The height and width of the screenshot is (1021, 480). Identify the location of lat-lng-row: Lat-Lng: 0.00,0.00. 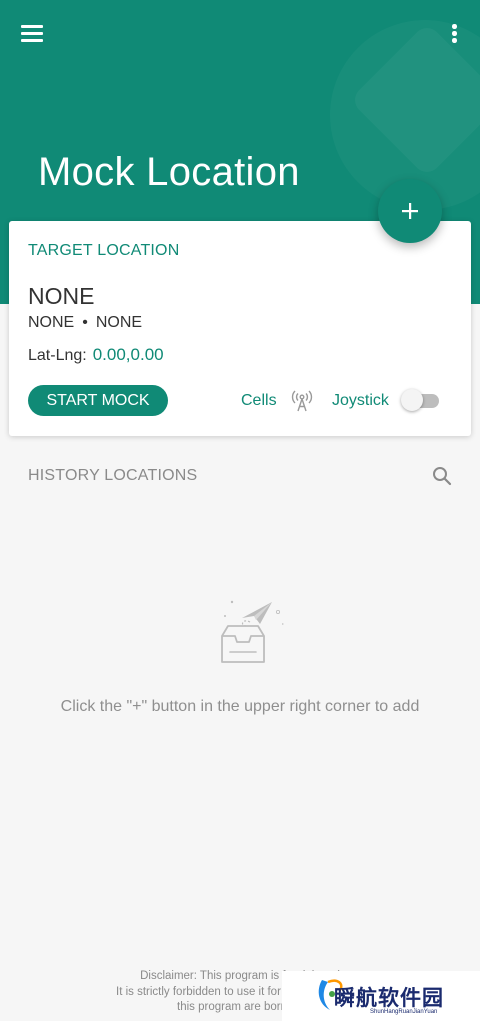
(96, 355).